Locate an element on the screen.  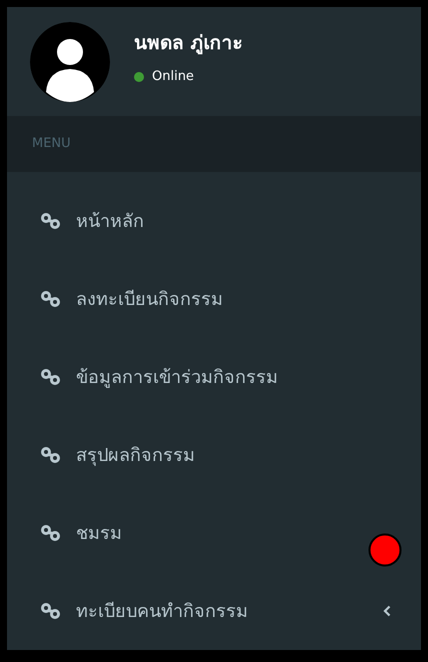
status-label: Online is located at coordinates (173, 77).